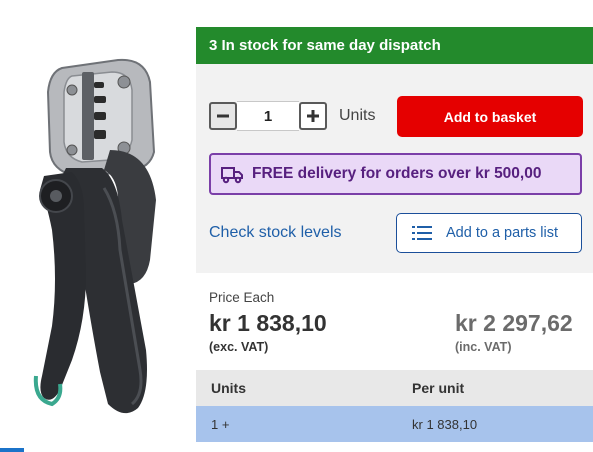 The image size is (593, 452). I want to click on tier-price-cell: kr 1 838,10, so click(445, 424).